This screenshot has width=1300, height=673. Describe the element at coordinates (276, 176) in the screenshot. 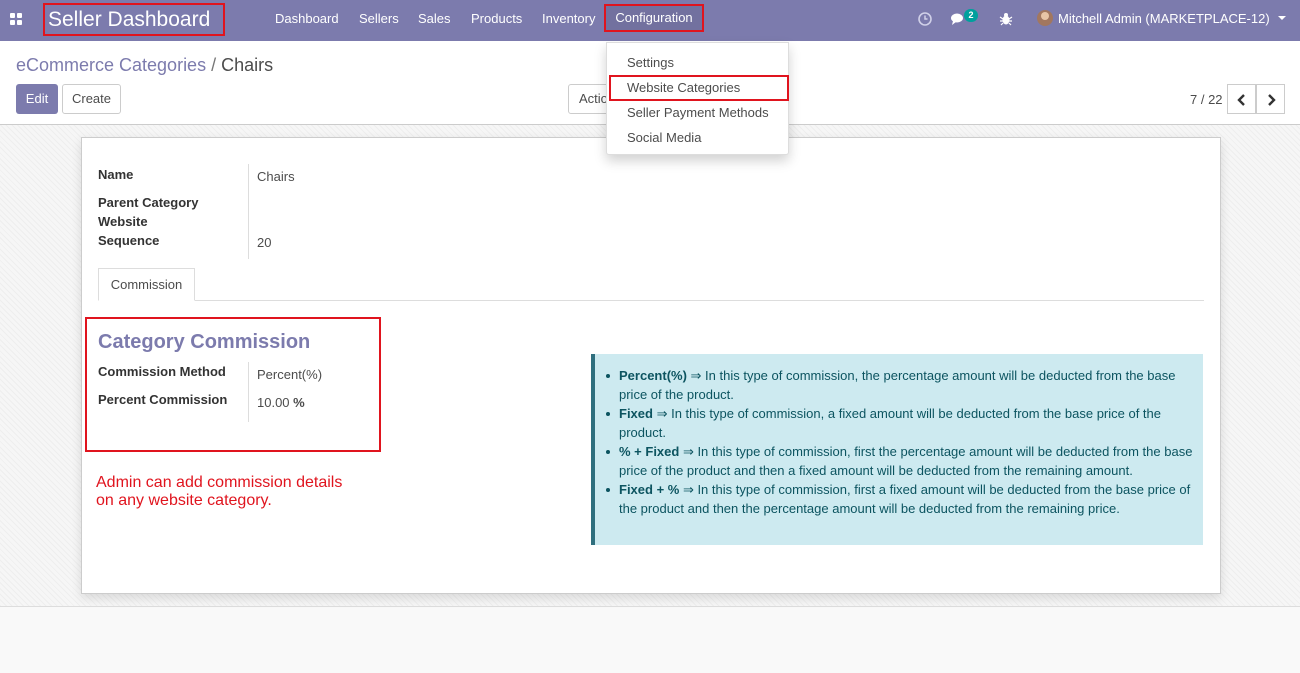

I see `name-value: Chairs` at that location.